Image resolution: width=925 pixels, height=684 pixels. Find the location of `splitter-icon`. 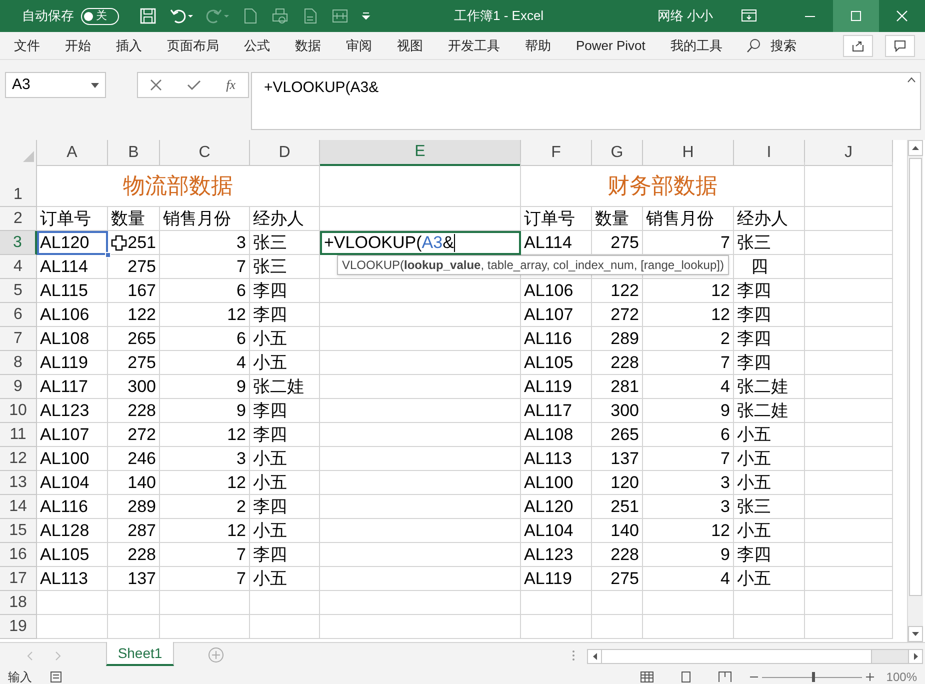

splitter-icon is located at coordinates (573, 655).